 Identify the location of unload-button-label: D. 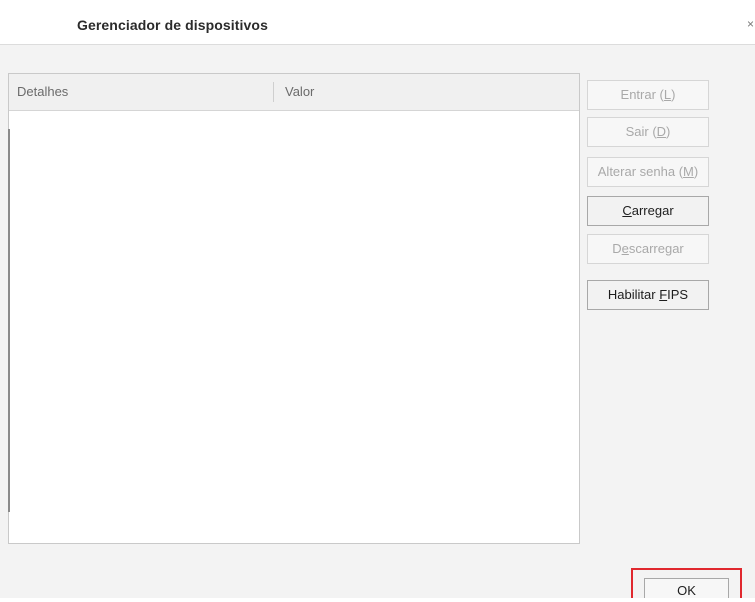
(617, 248).